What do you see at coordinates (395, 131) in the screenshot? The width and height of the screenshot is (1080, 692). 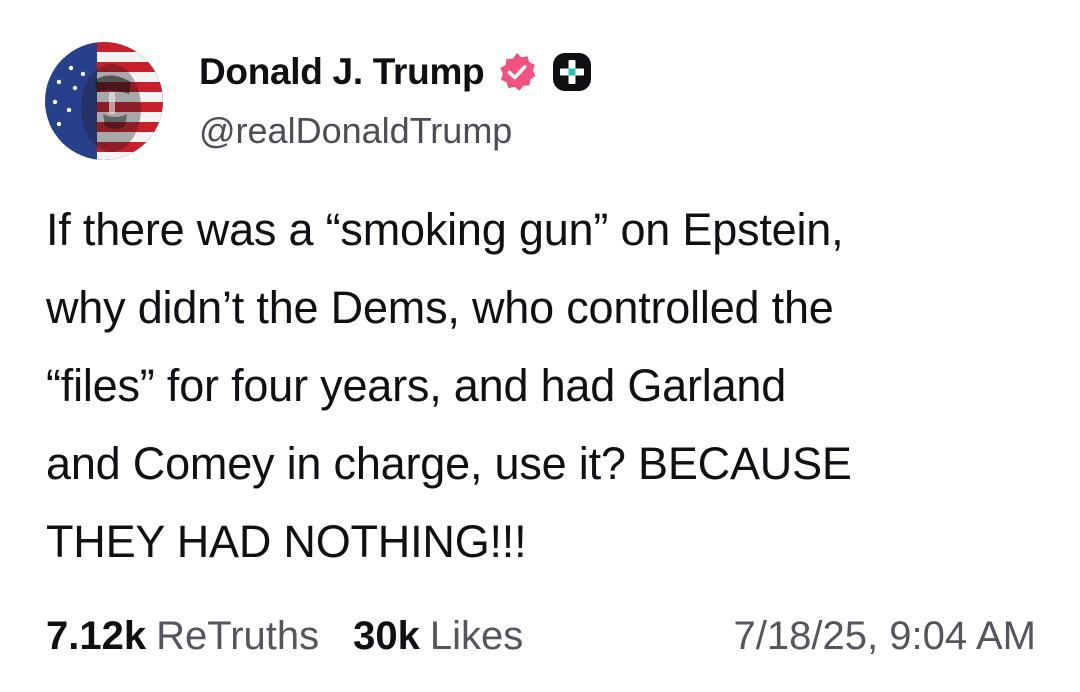 I see `user-handle: @realDonaldTrump` at bounding box center [395, 131].